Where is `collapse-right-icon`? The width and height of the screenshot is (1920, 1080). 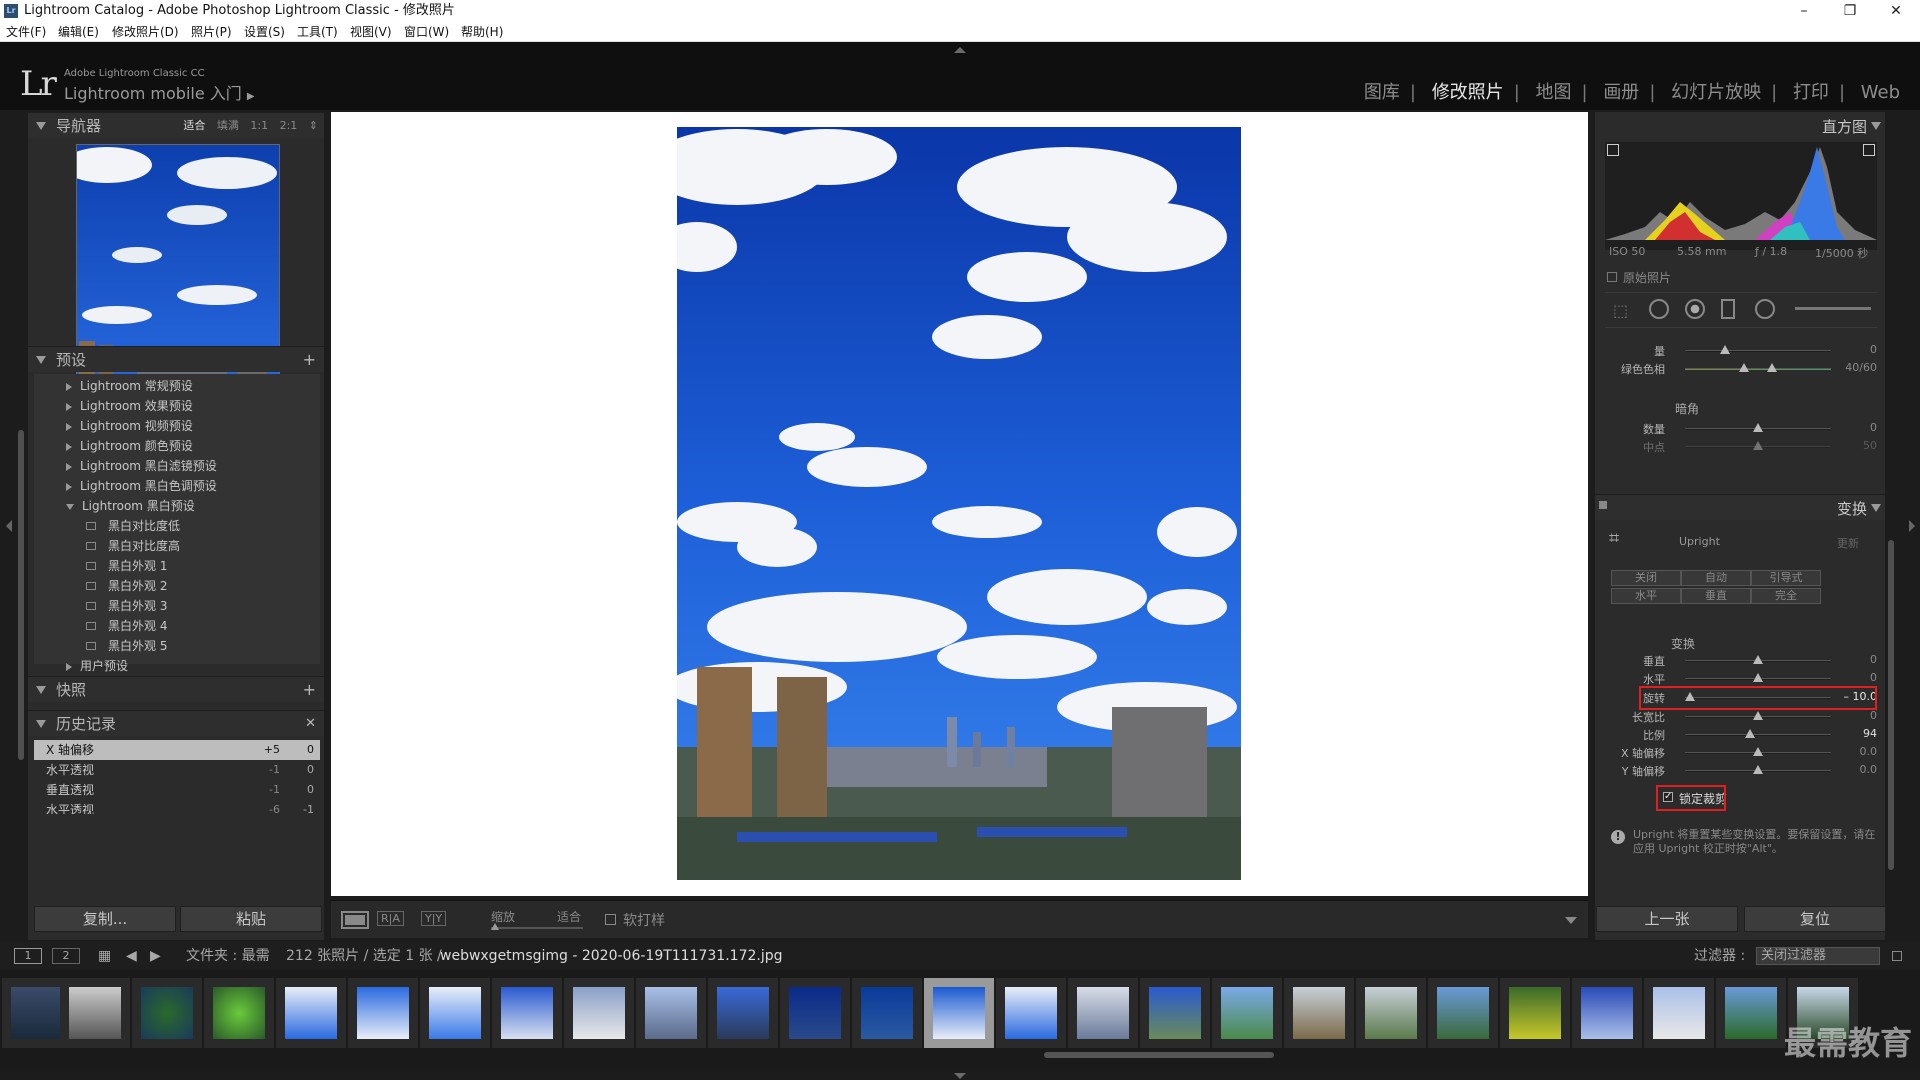 collapse-right-icon is located at coordinates (1912, 526).